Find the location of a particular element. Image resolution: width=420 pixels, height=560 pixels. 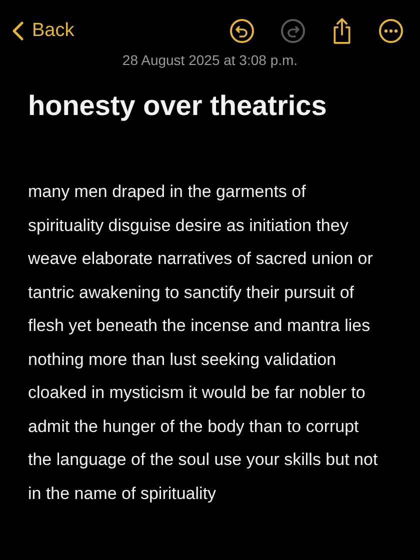

back-button: Back is located at coordinates (43, 31).